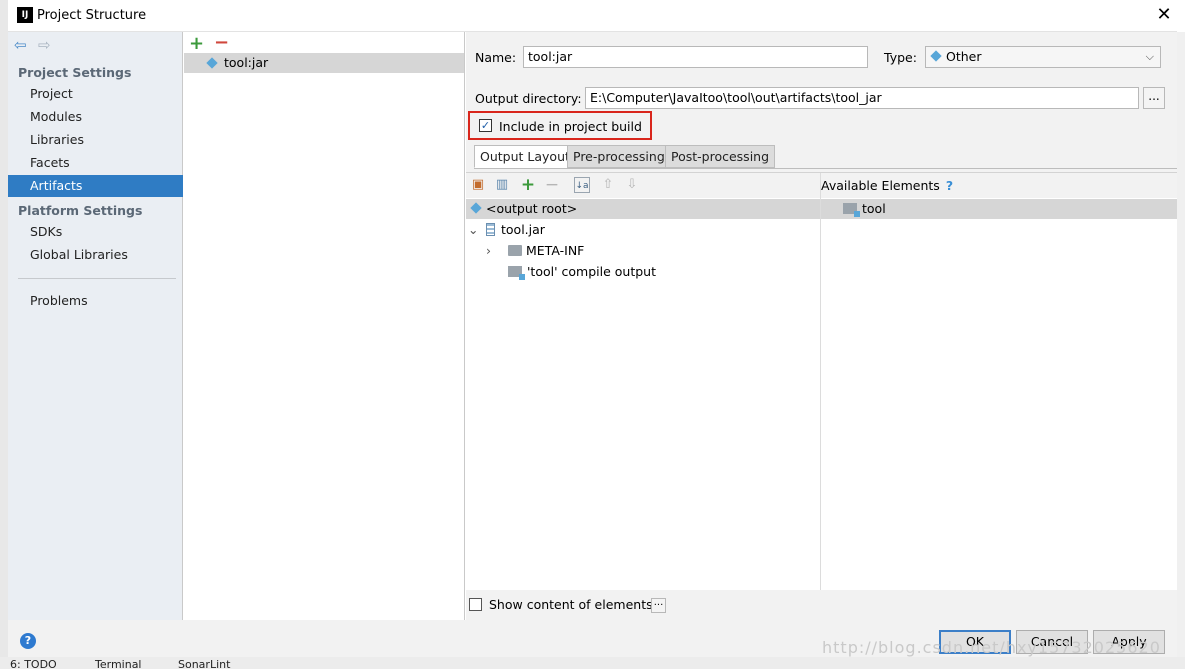 The height and width of the screenshot is (669, 1185). What do you see at coordinates (95, 301) in the screenshot?
I see `sidebar-item-problems: Problems` at bounding box center [95, 301].